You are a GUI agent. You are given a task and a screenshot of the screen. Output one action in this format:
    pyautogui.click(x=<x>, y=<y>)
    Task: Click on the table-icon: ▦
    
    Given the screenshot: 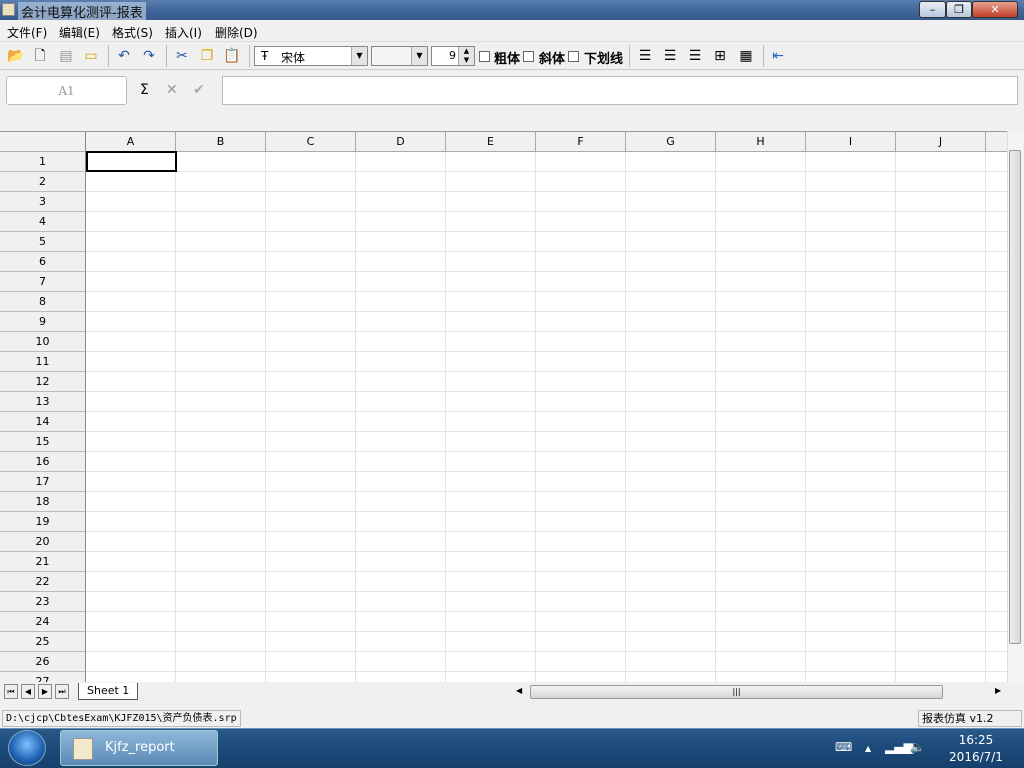 What is the action you would take?
    pyautogui.click(x=746, y=56)
    